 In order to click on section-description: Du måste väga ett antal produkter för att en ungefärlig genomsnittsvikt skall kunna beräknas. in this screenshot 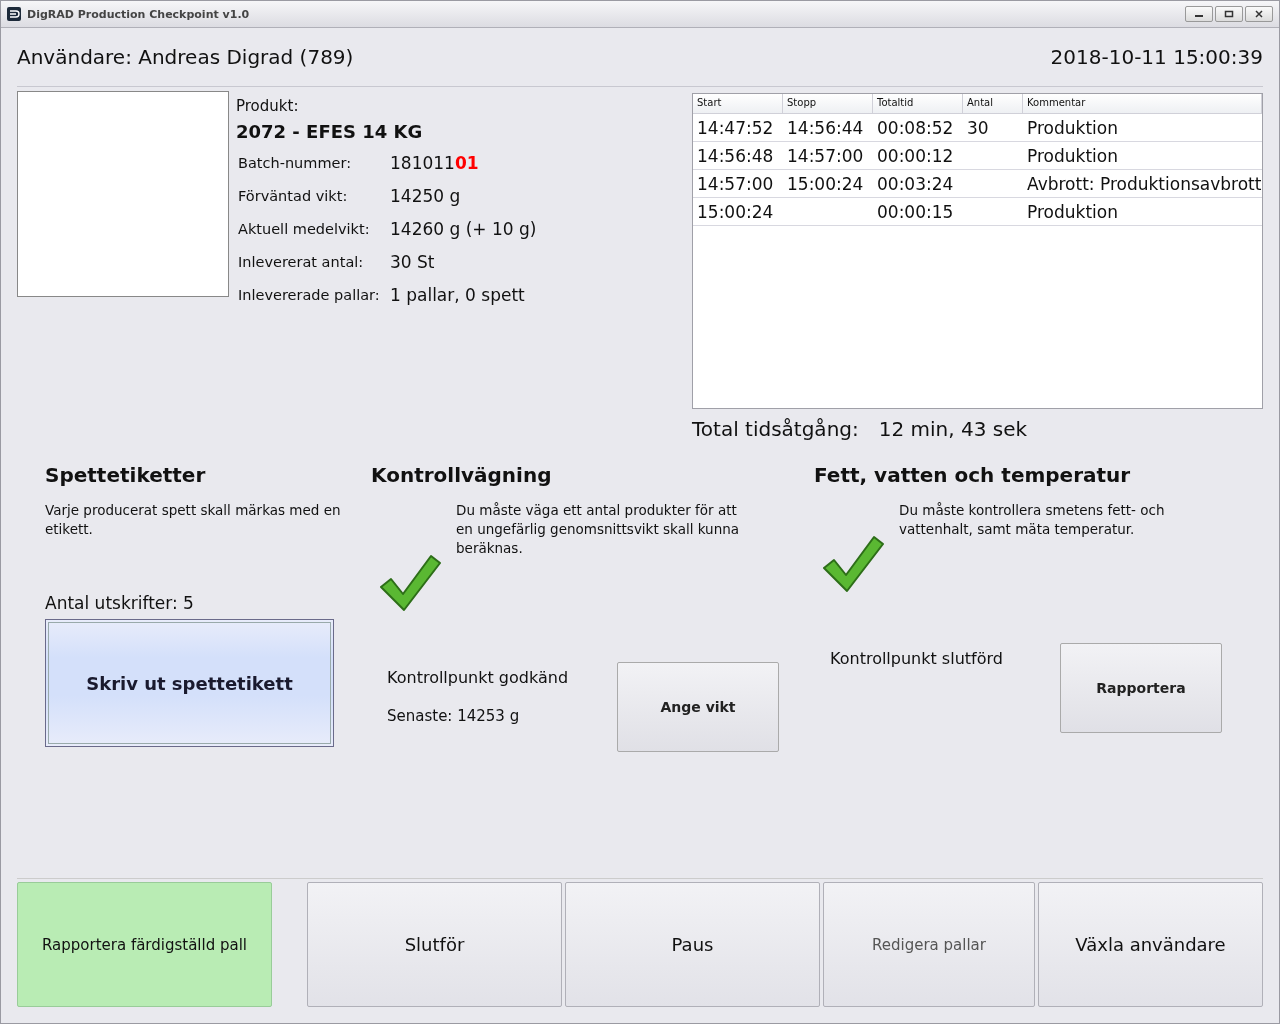, I will do `click(598, 529)`.